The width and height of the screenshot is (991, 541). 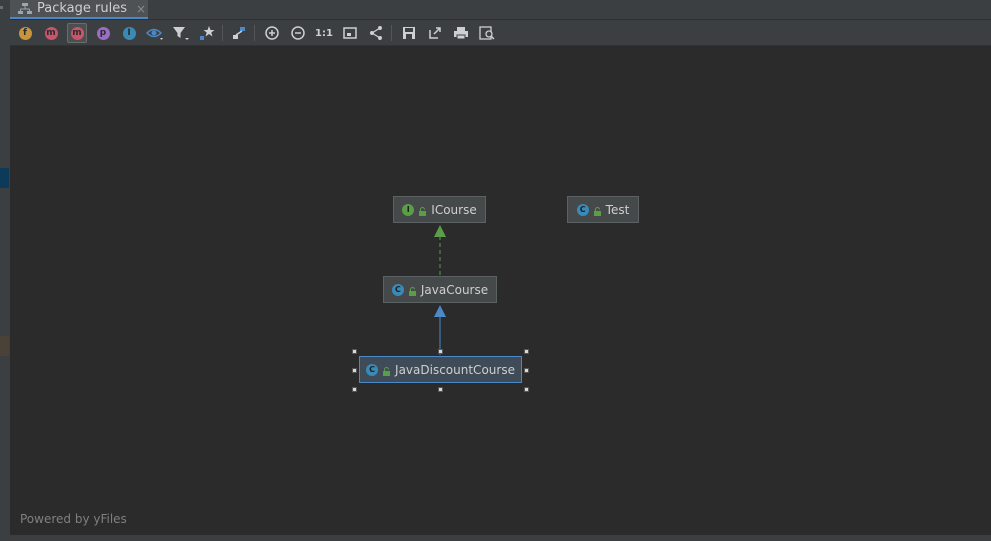 I want to click on gutter-dot, so click(x=1, y=7).